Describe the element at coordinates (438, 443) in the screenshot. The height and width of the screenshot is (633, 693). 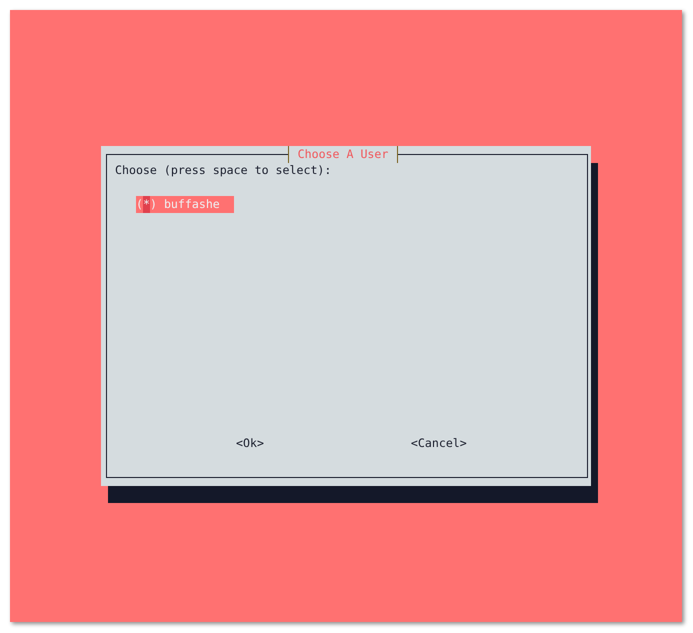
I see `cancel-button: <Cancel>` at that location.